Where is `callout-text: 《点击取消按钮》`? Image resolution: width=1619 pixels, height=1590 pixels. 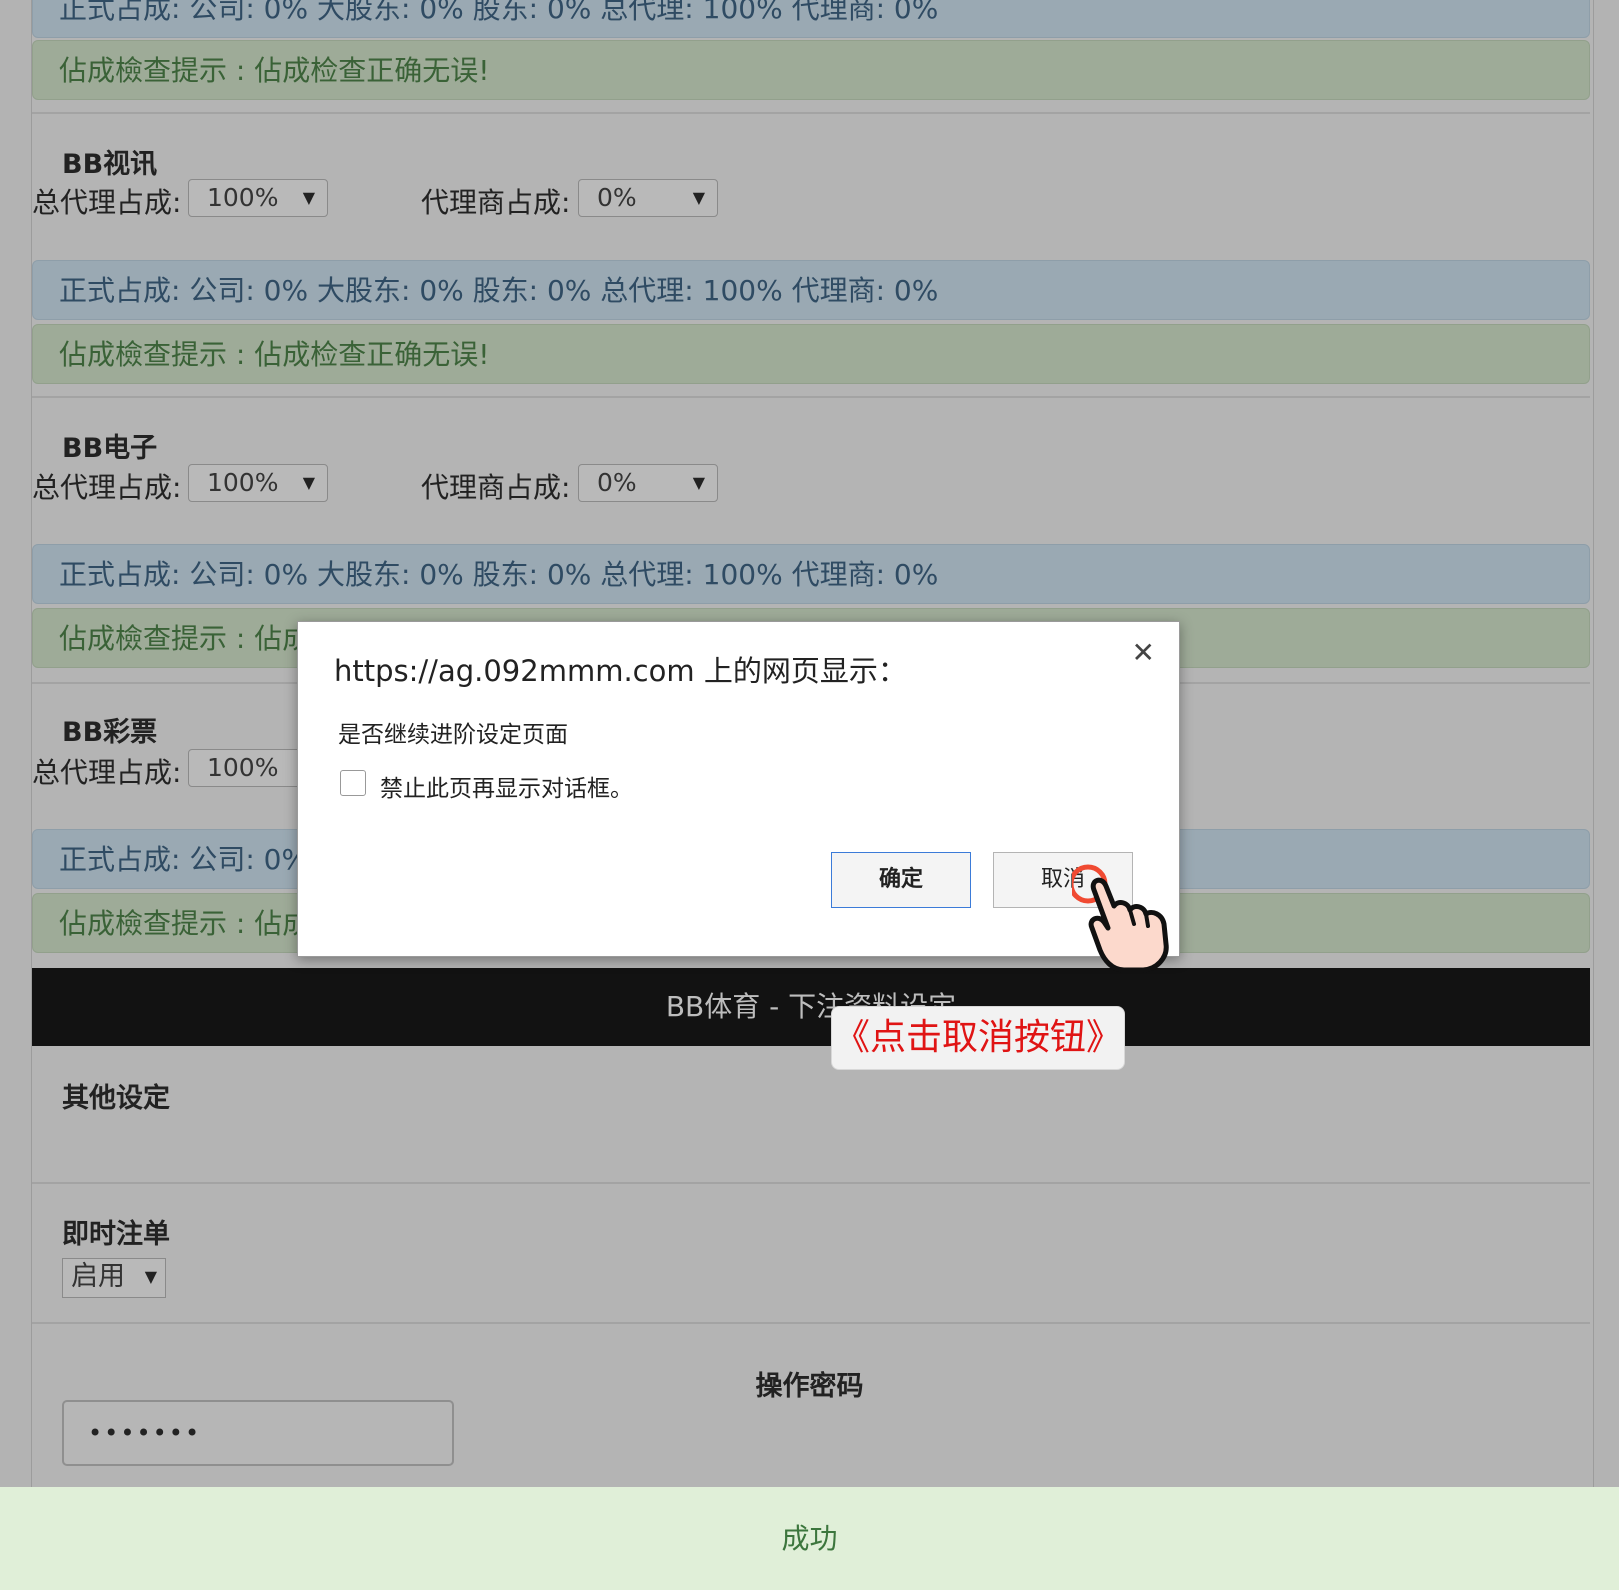
callout-text: 《点击取消按钮》 is located at coordinates (977, 1037).